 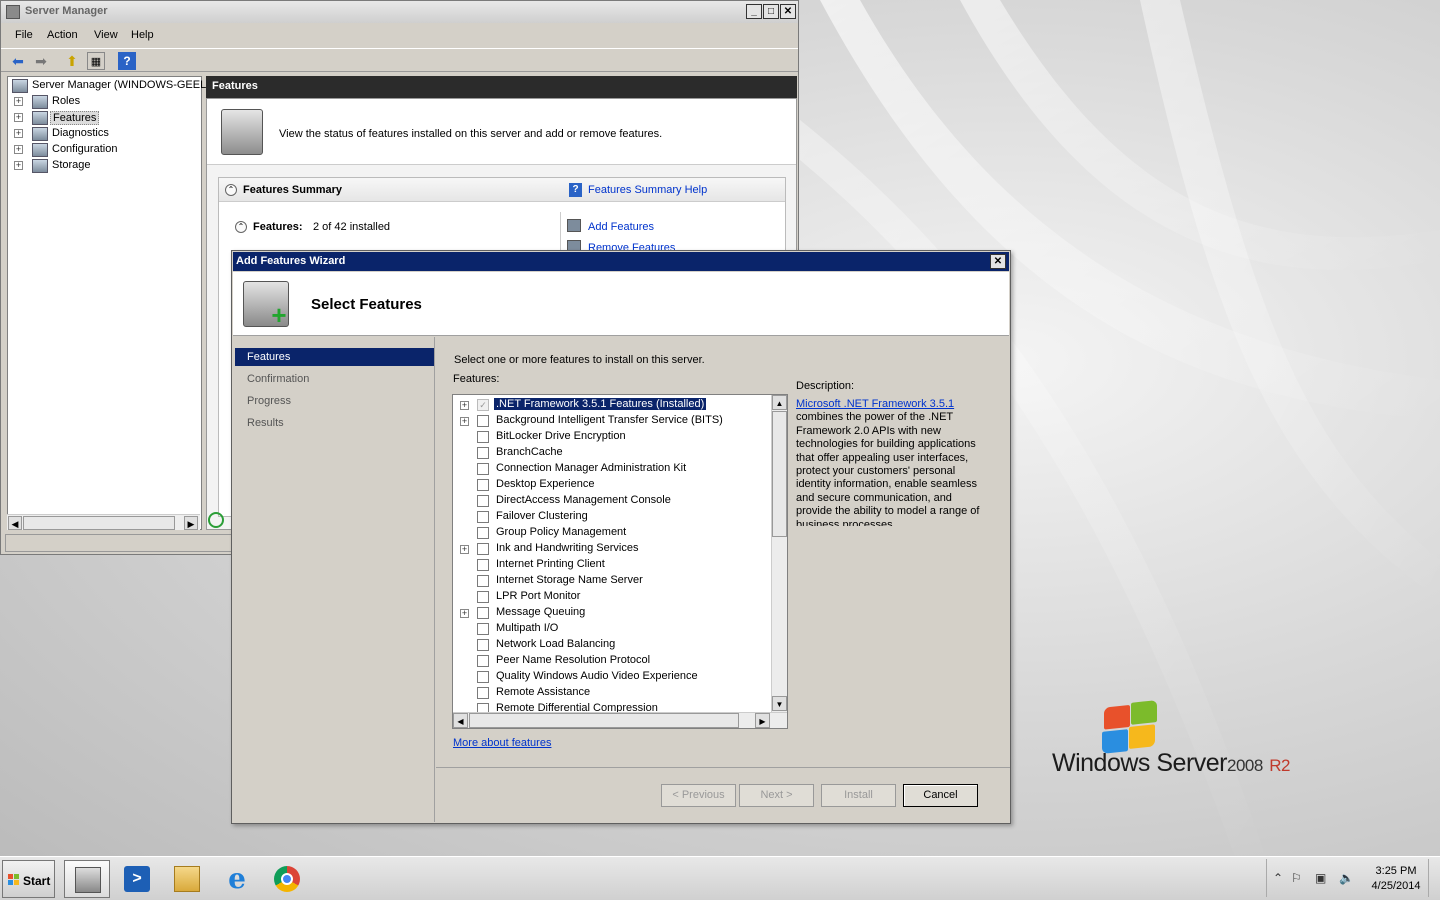 I want to click on feature-row: Network Load Balancing, so click(x=612, y=645).